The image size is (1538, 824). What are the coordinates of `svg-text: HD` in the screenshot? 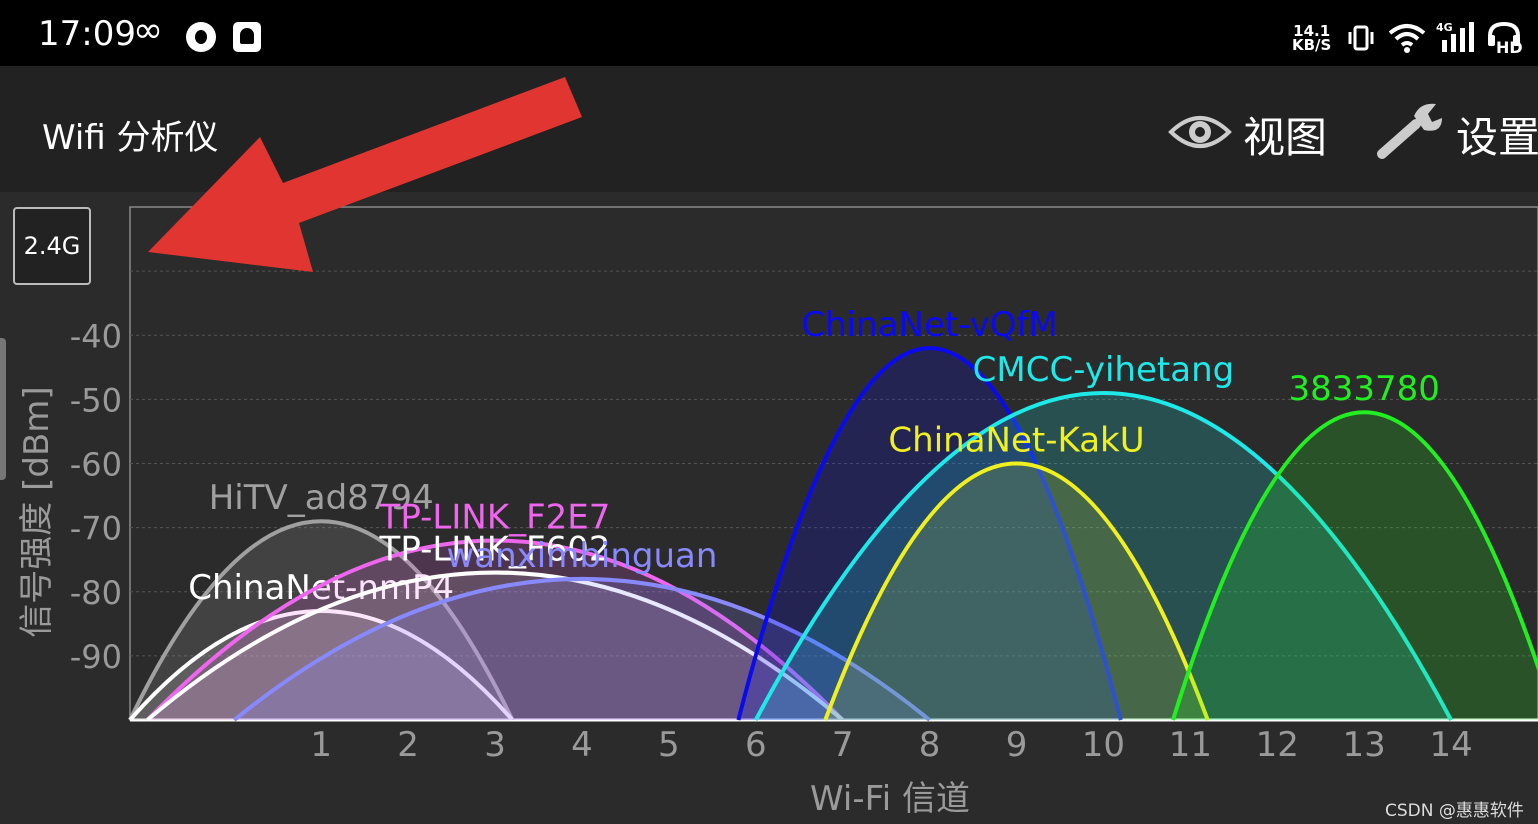 It's located at (1509, 46).